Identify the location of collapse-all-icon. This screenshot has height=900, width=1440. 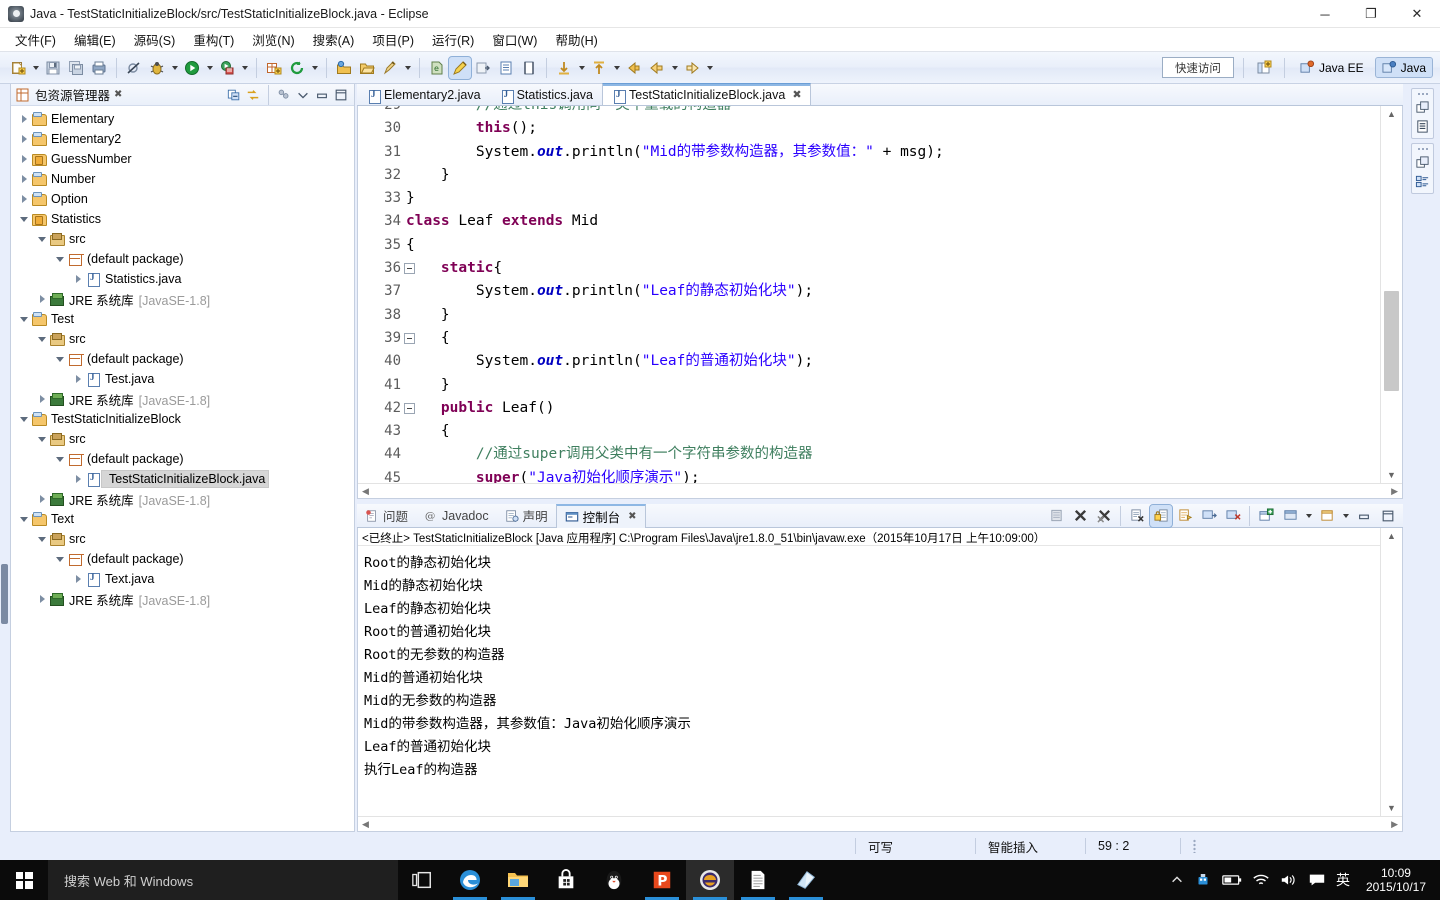
(234, 95).